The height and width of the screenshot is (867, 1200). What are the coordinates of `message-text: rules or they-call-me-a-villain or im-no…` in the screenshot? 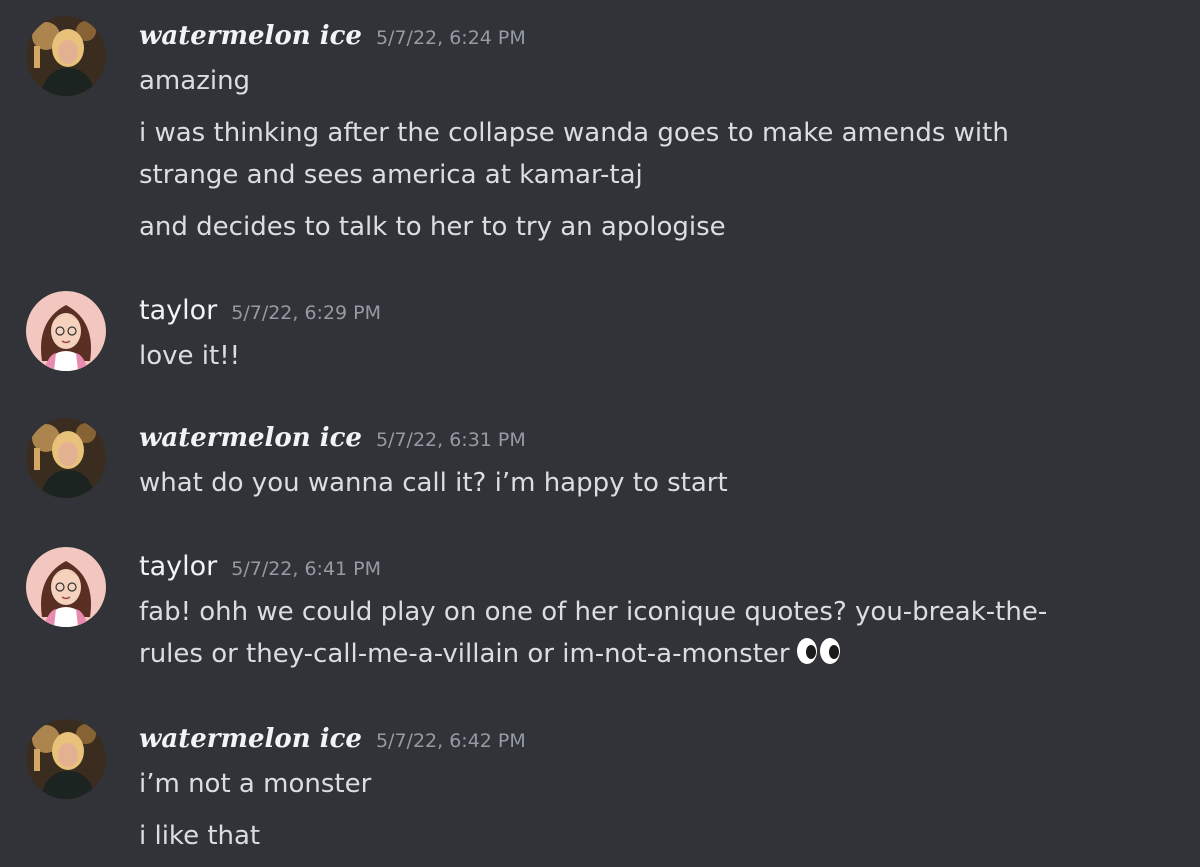 It's located at (464, 654).